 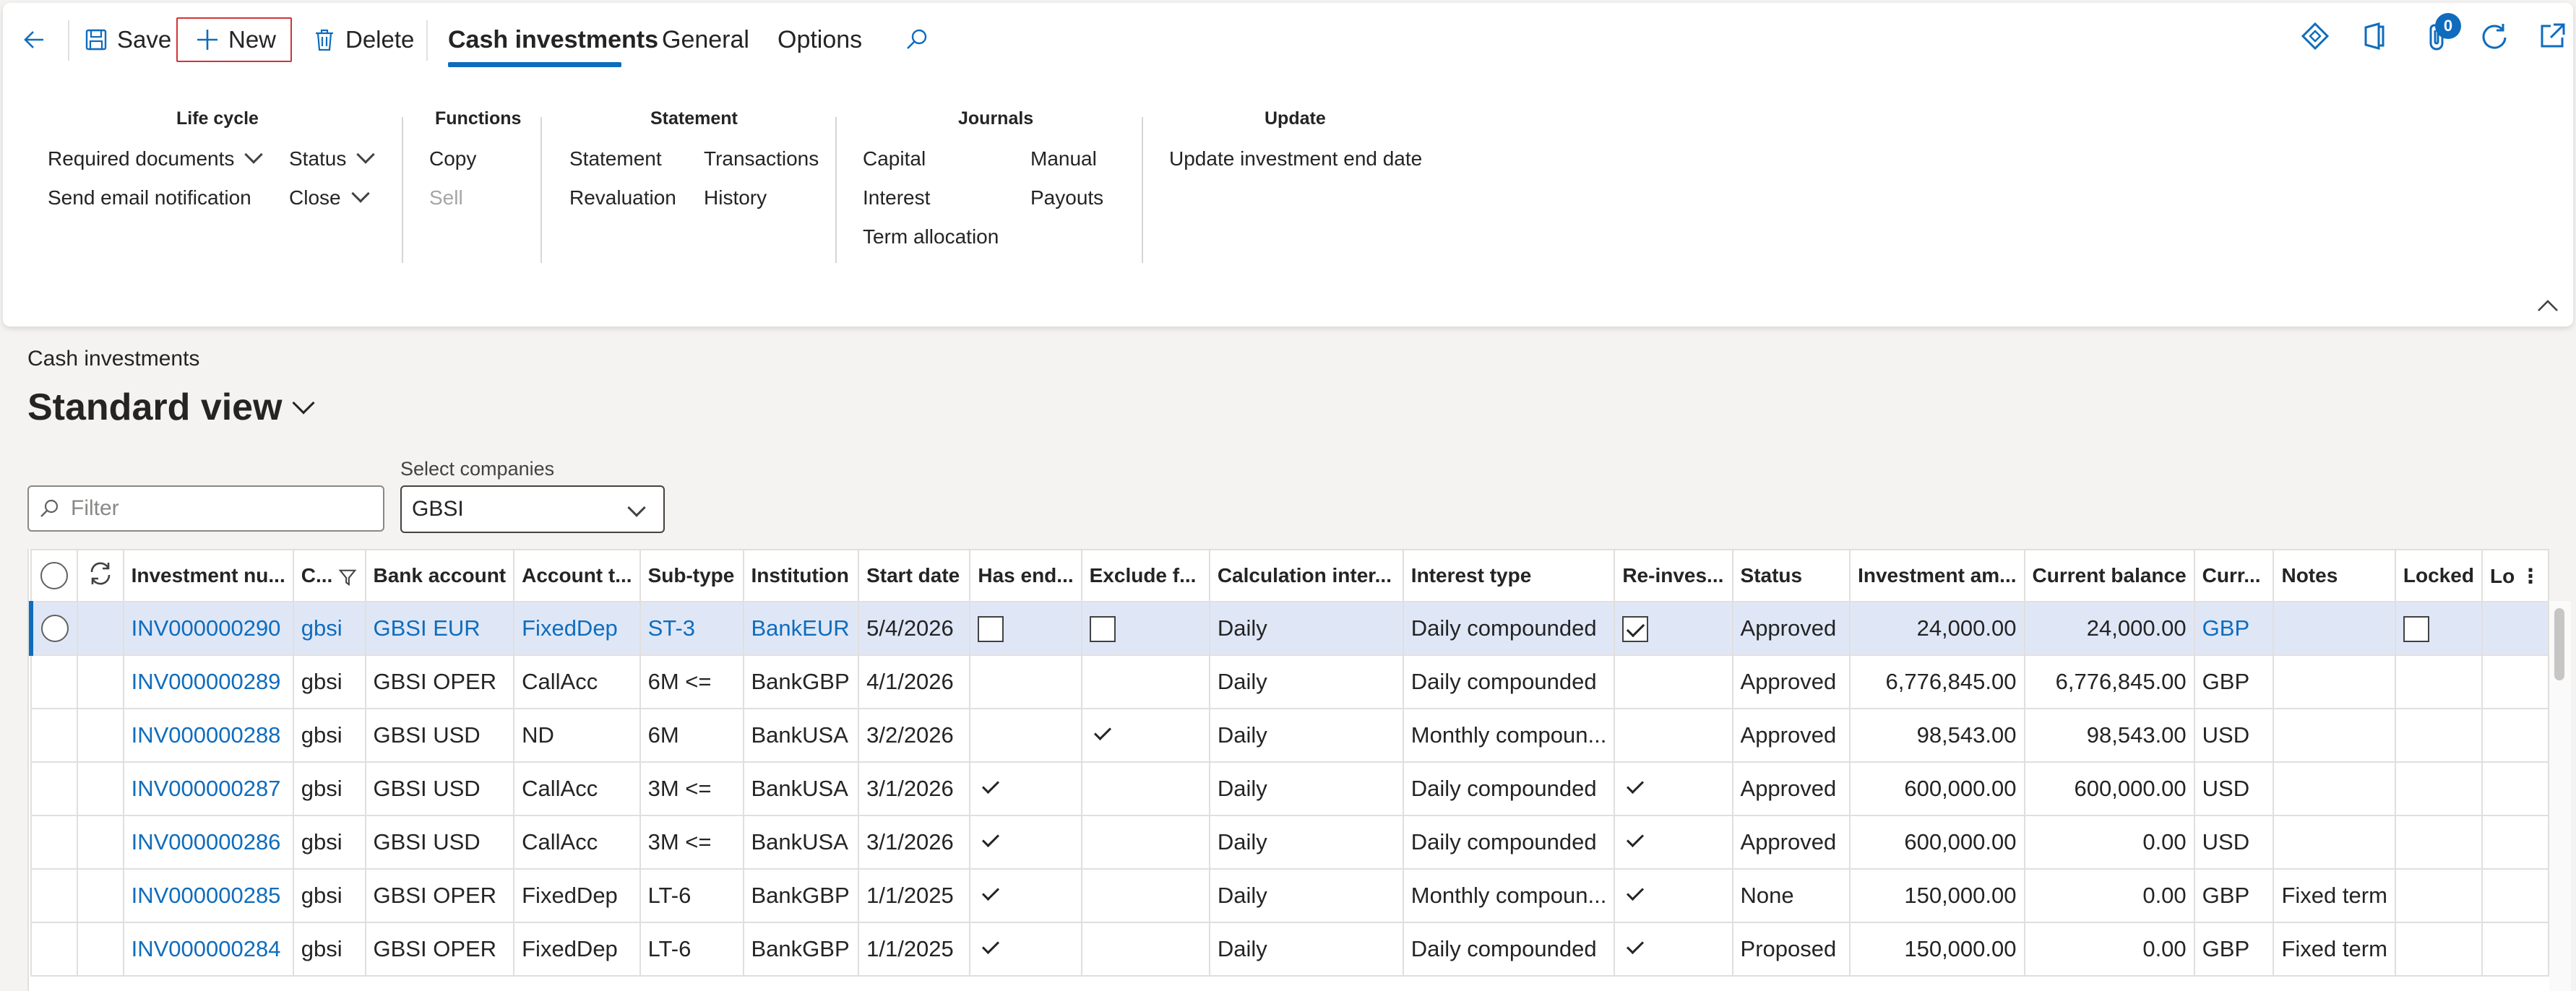 What do you see at coordinates (691, 628) in the screenshot?
I see `sub-type-cell: ST-3` at bounding box center [691, 628].